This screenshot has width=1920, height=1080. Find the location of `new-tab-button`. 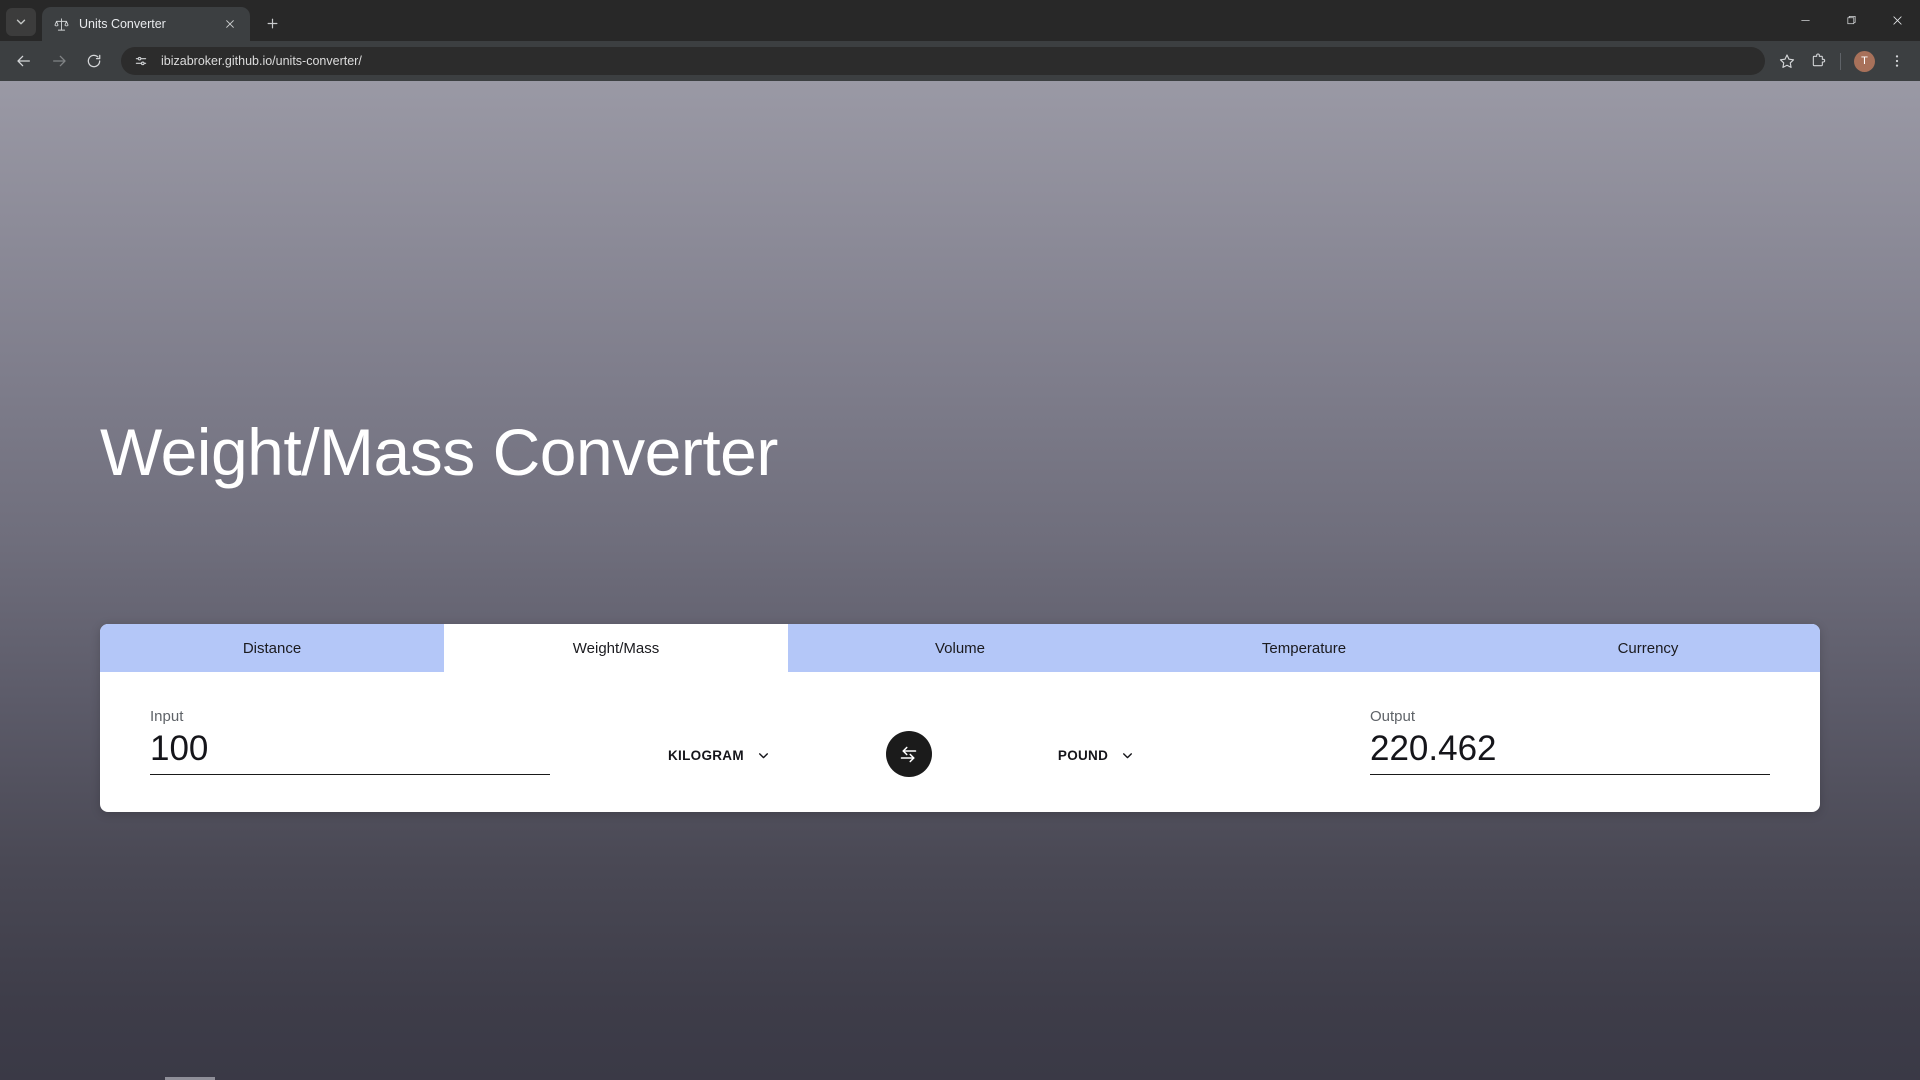

new-tab-button is located at coordinates (272, 23).